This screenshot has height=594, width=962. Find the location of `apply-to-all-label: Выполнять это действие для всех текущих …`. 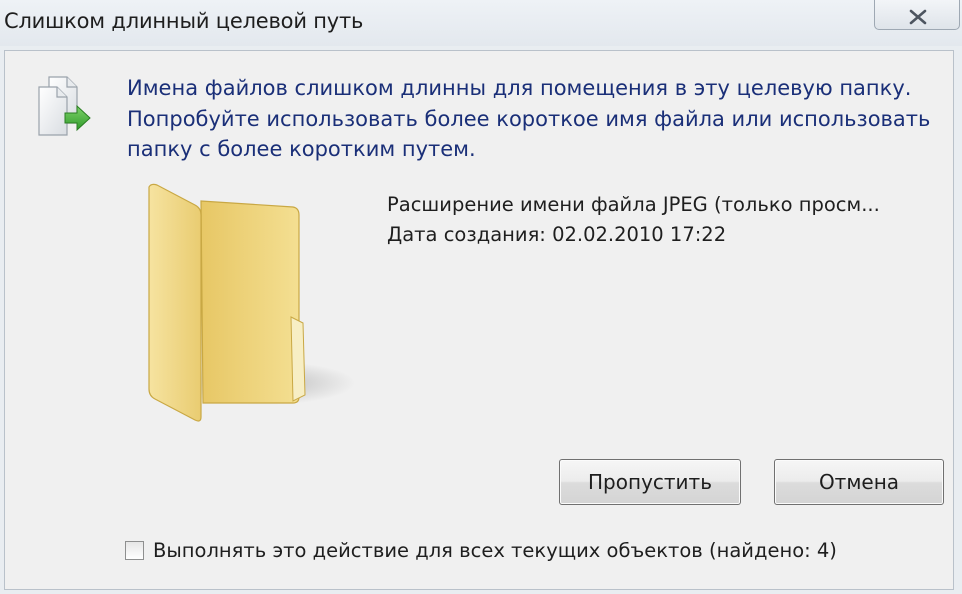

apply-to-all-label: Выполнять это действие для всех текущих … is located at coordinates (495, 551).